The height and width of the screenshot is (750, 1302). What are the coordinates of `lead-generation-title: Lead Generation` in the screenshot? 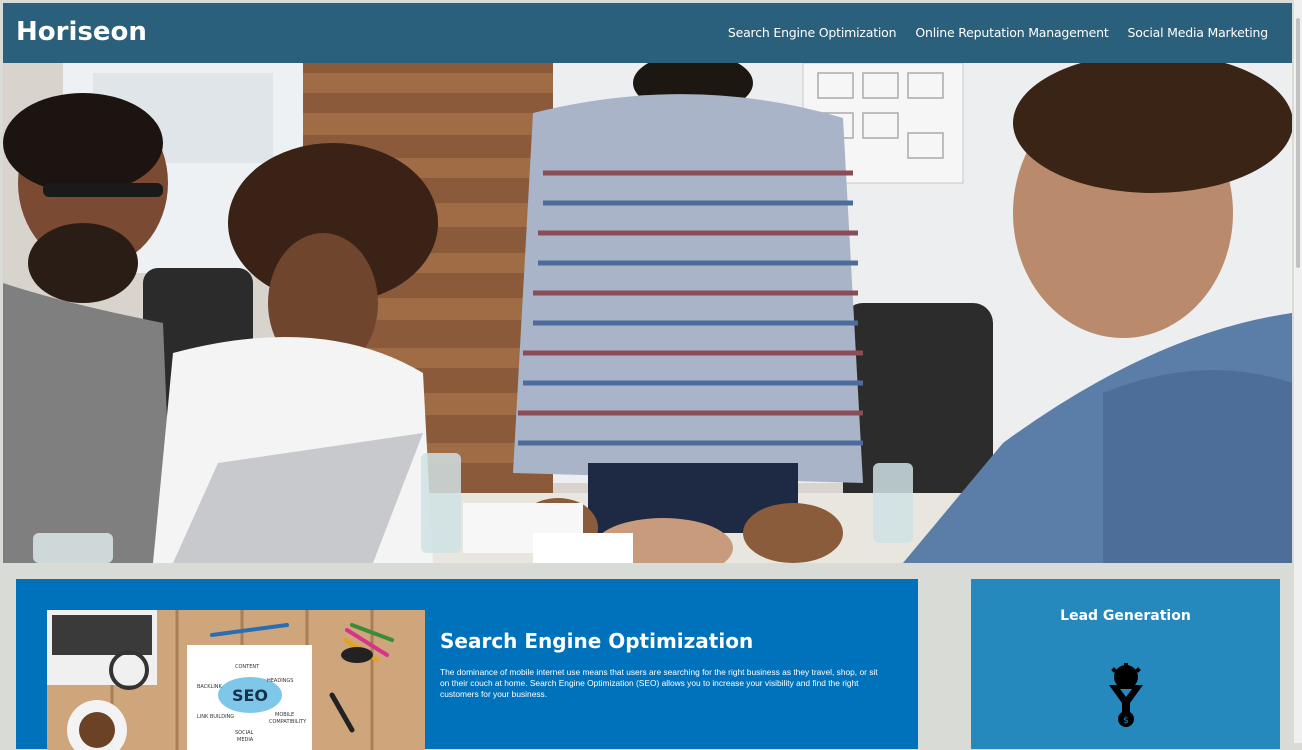 It's located at (1125, 616).